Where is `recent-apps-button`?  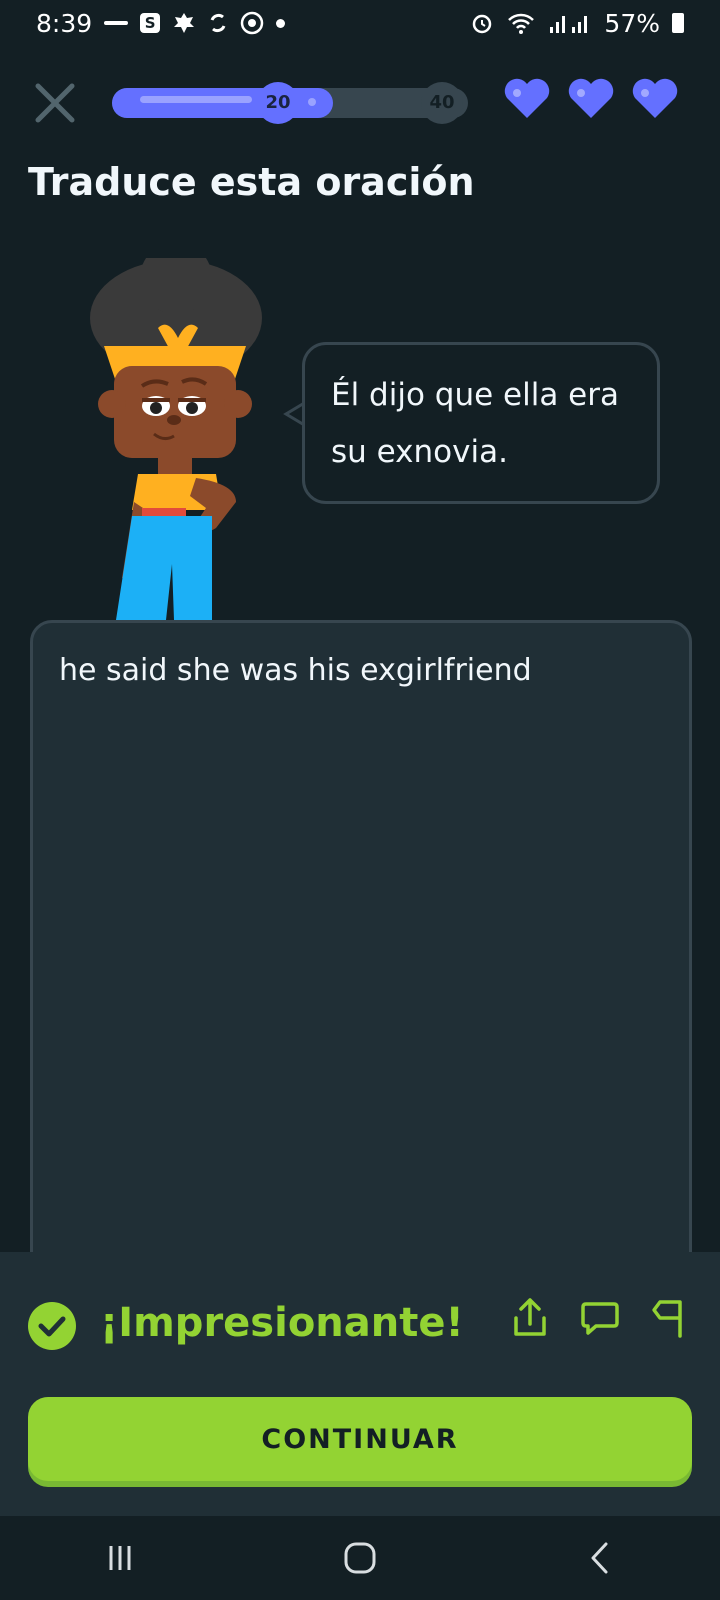
recent-apps-button is located at coordinates (120, 1558).